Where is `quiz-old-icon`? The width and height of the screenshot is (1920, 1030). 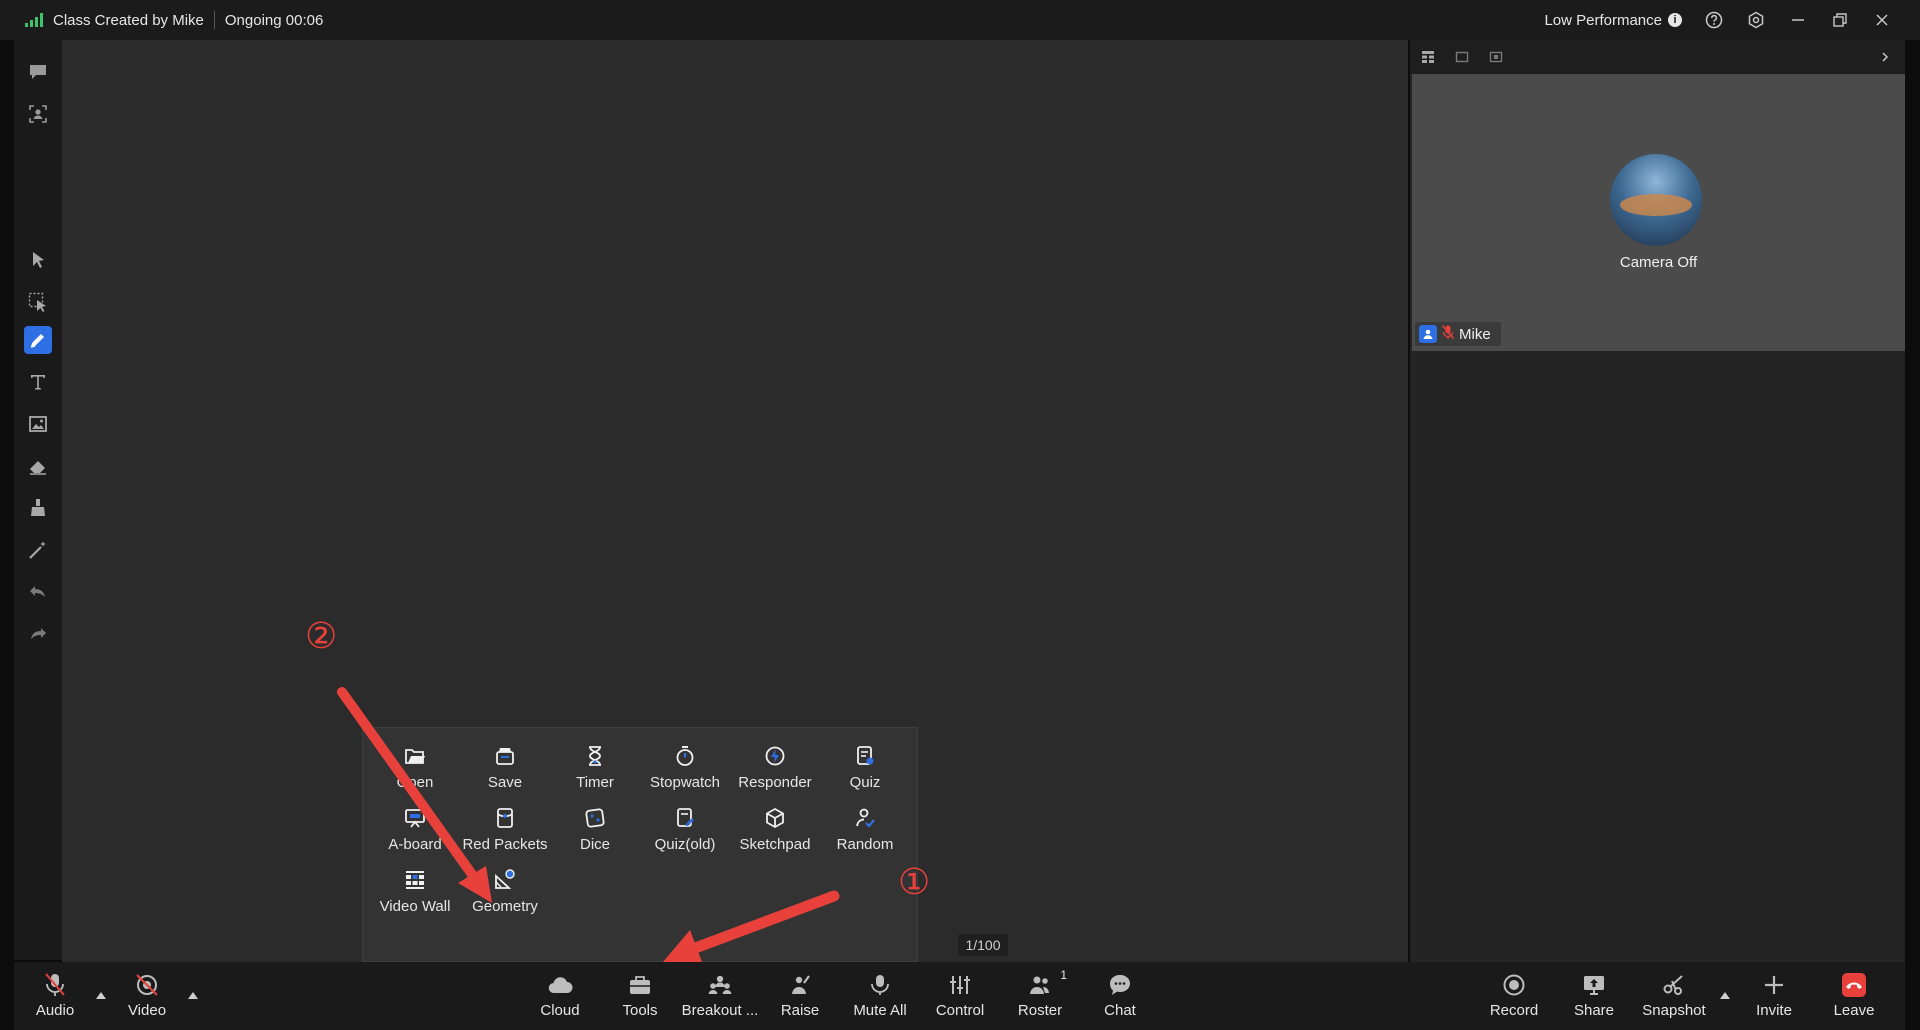 quiz-old-icon is located at coordinates (685, 818).